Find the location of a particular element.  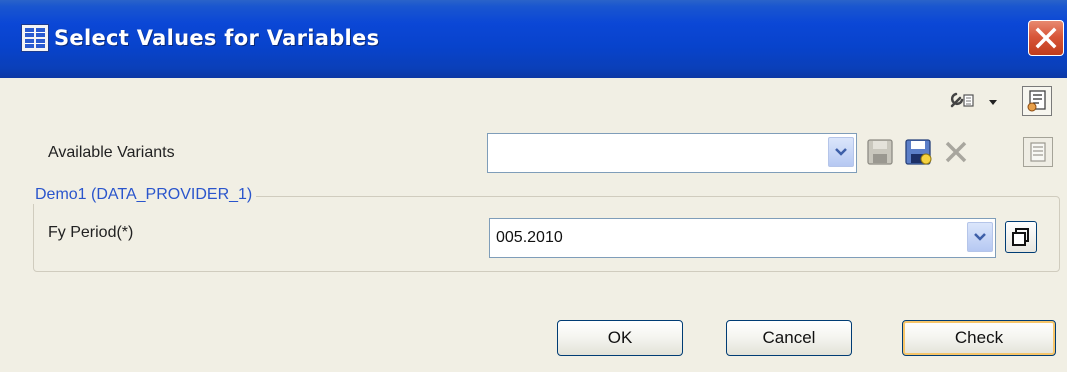

cancel-button: Cancel is located at coordinates (789, 338).